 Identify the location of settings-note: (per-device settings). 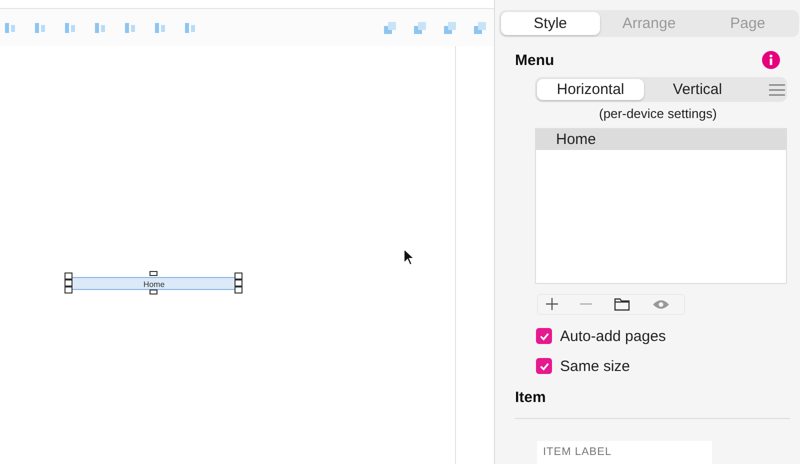
(658, 113).